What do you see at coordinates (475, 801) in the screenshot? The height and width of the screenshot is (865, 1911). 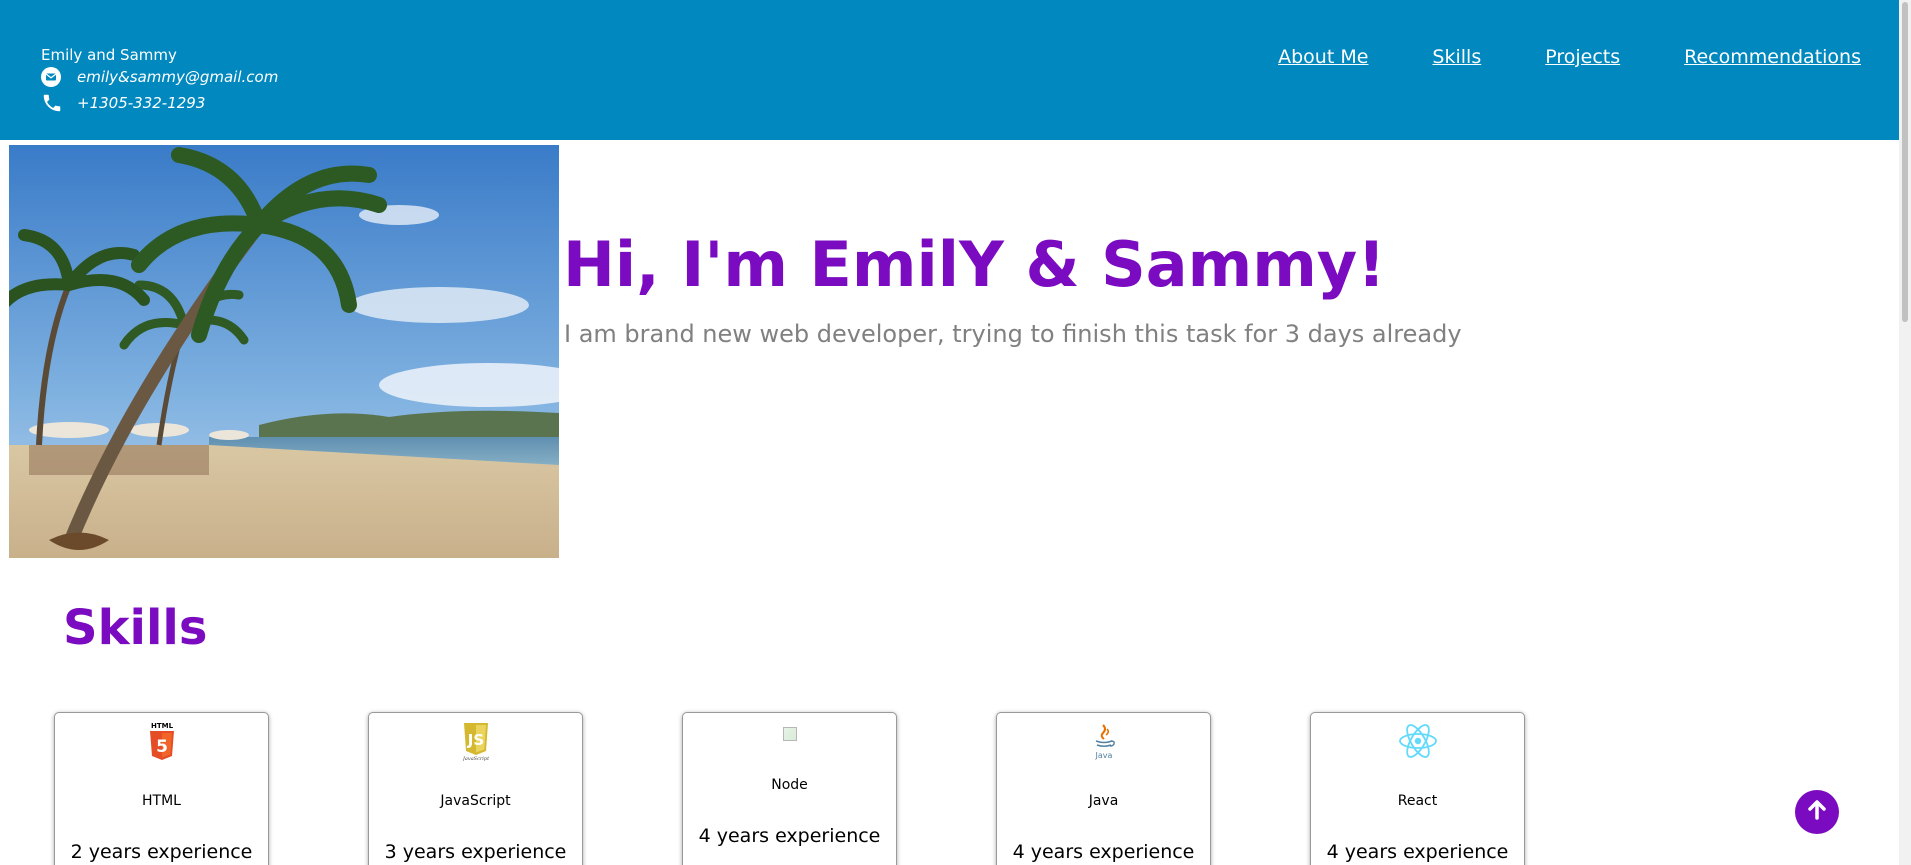 I see `skill-name: JavaScript` at bounding box center [475, 801].